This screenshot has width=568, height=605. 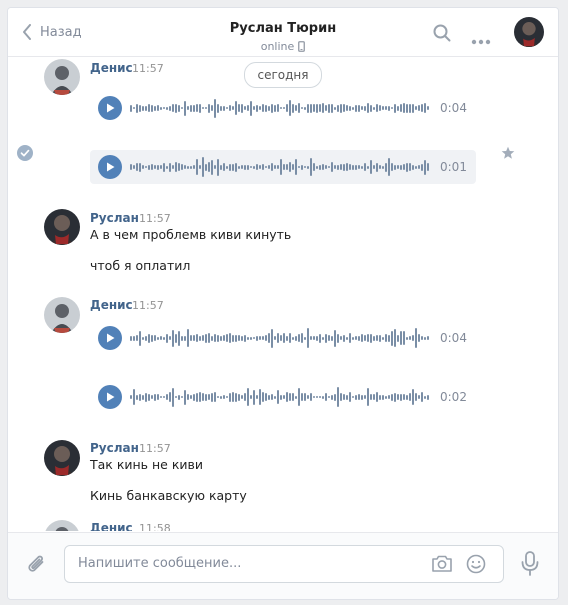 What do you see at coordinates (442, 35) in the screenshot?
I see `search-button` at bounding box center [442, 35].